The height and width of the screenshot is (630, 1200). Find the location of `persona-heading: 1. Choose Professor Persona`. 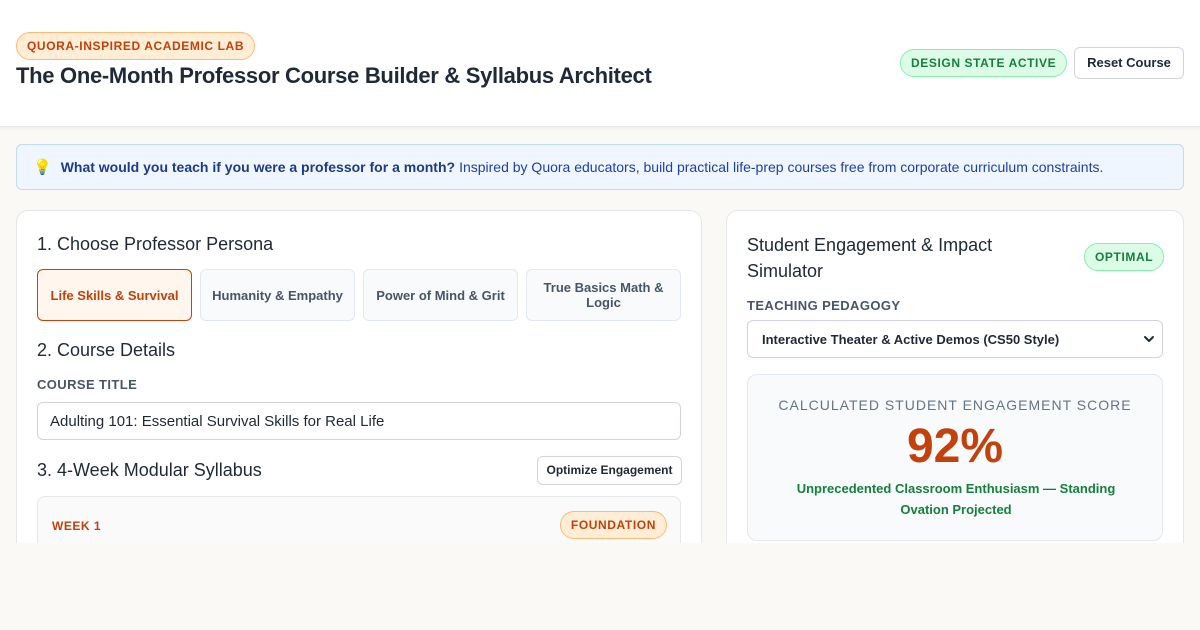

persona-heading: 1. Choose Professor Persona is located at coordinates (155, 244).